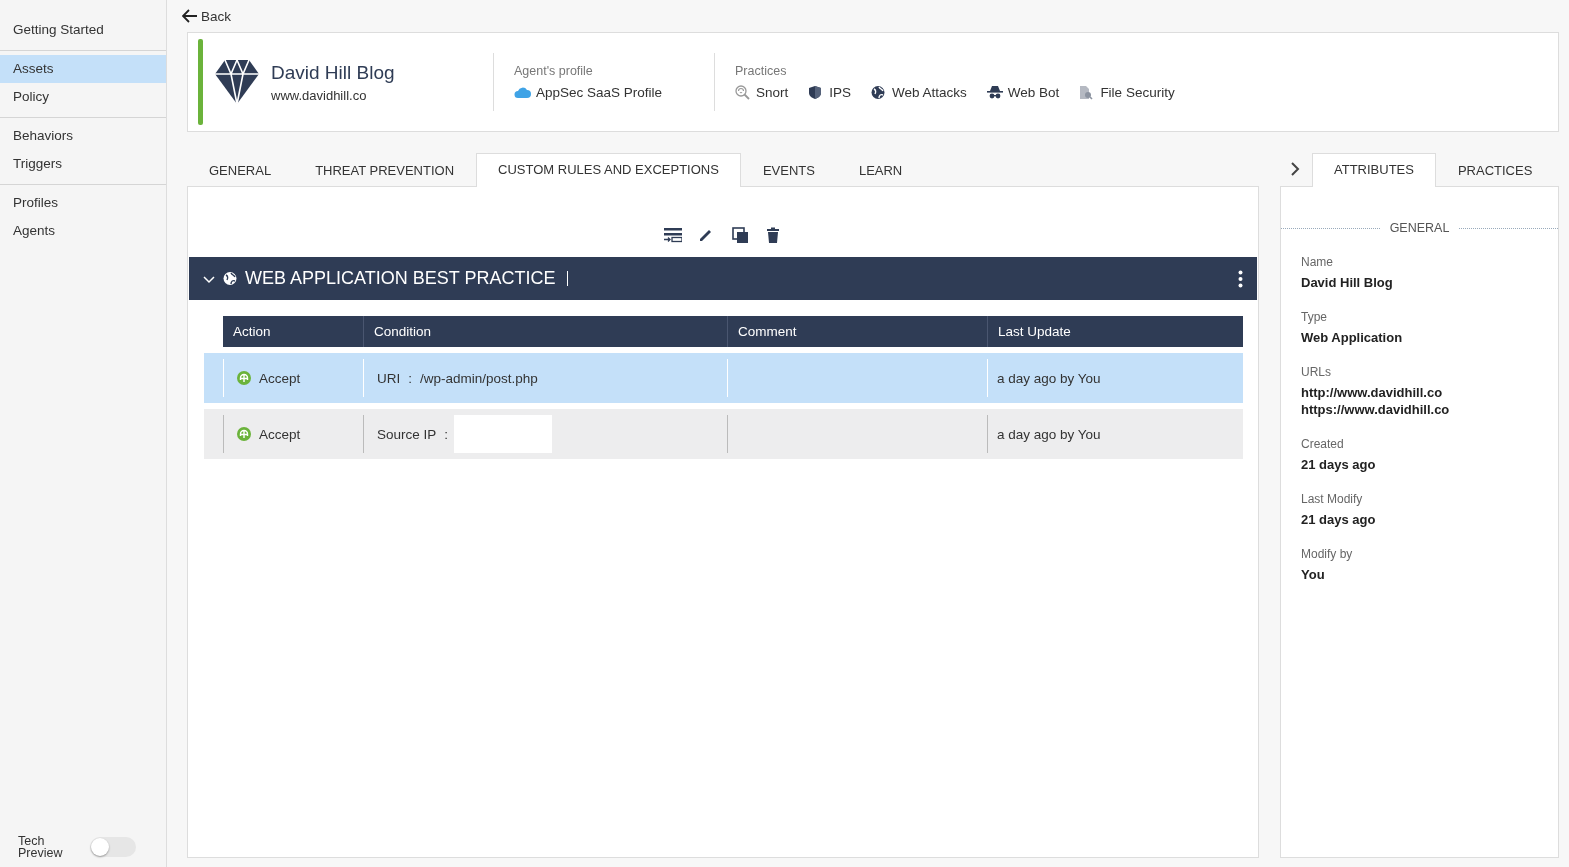  What do you see at coordinates (1376, 409) in the screenshot?
I see `field-value: https://www.davidhill.co` at bounding box center [1376, 409].